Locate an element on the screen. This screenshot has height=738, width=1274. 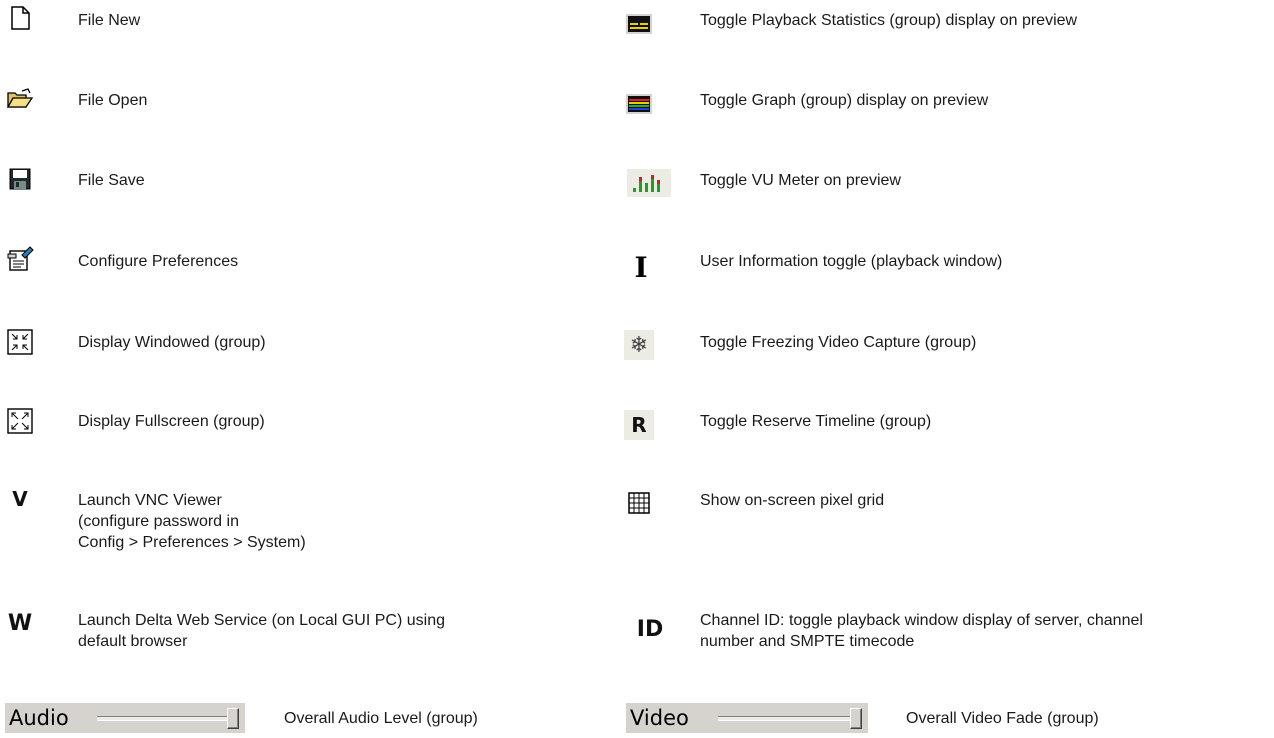
file-open-icon is located at coordinates (20, 99).